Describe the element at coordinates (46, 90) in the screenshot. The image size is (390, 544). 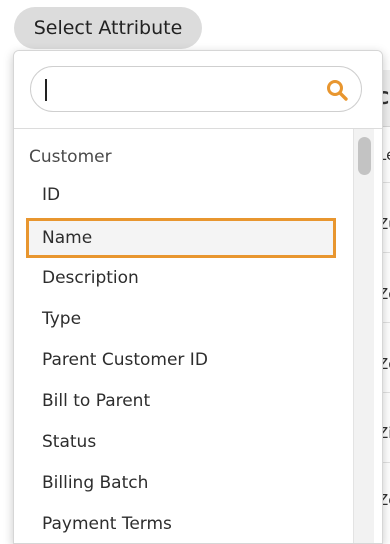
I see `text-caret` at that location.